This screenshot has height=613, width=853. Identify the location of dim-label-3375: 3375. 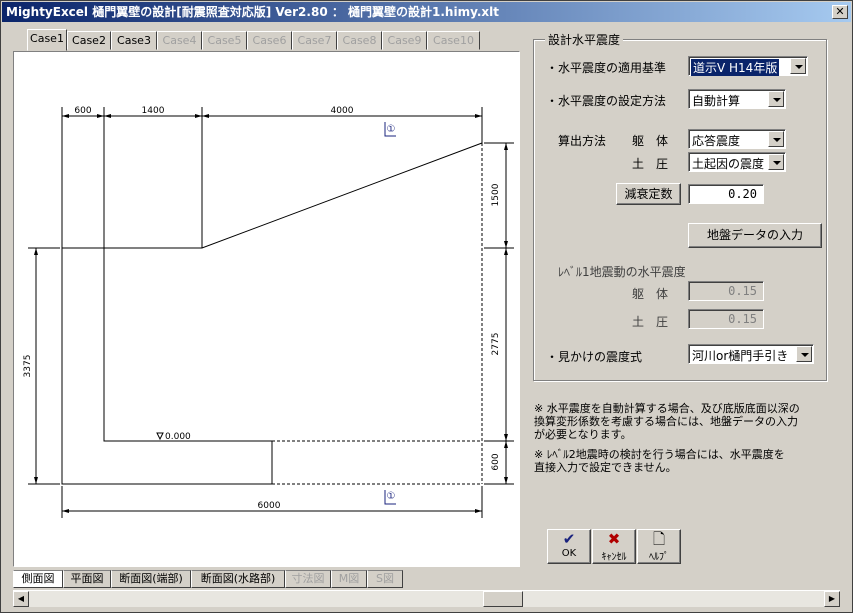
(28, 366).